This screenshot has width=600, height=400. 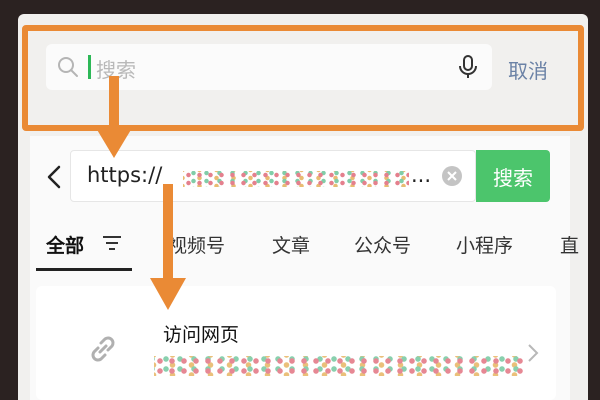 I want to click on chevron-right-icon, so click(x=533, y=353).